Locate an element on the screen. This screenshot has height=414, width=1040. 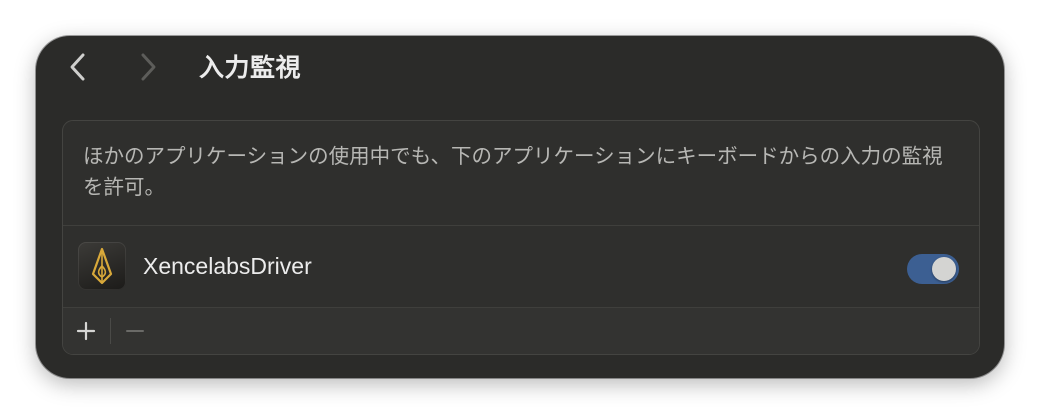
forward-button is located at coordinates (148, 67).